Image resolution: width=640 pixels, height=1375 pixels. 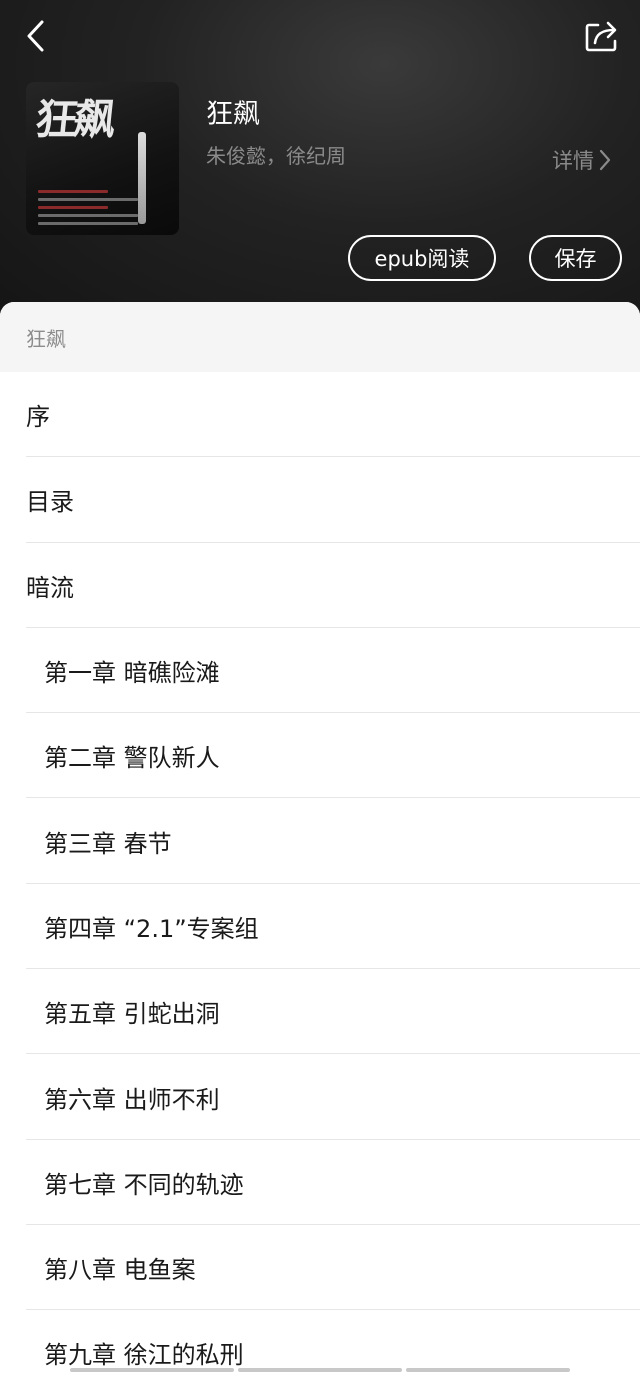 What do you see at coordinates (320, 1183) in the screenshot?
I see `toc-item-chapter-7: 第七章 不同的轨迹` at bounding box center [320, 1183].